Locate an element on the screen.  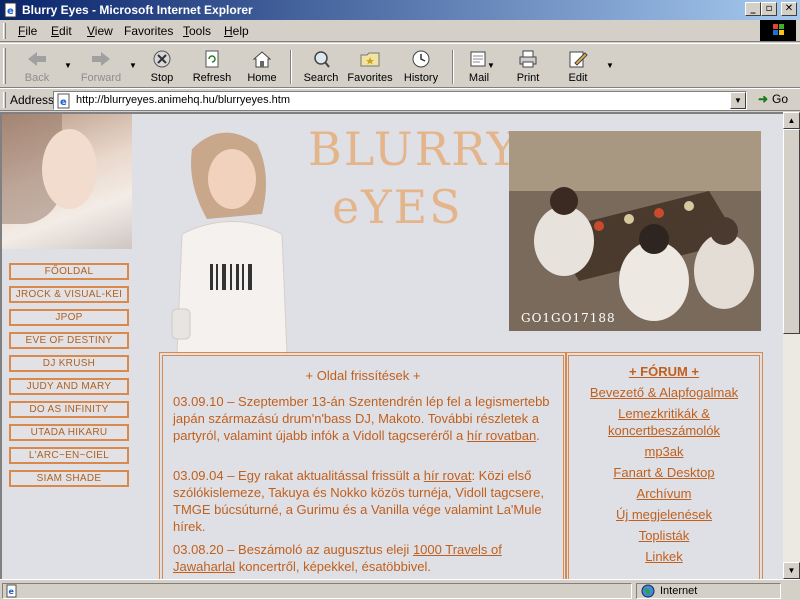
back-arrow-icon is located at coordinates (37, 59).